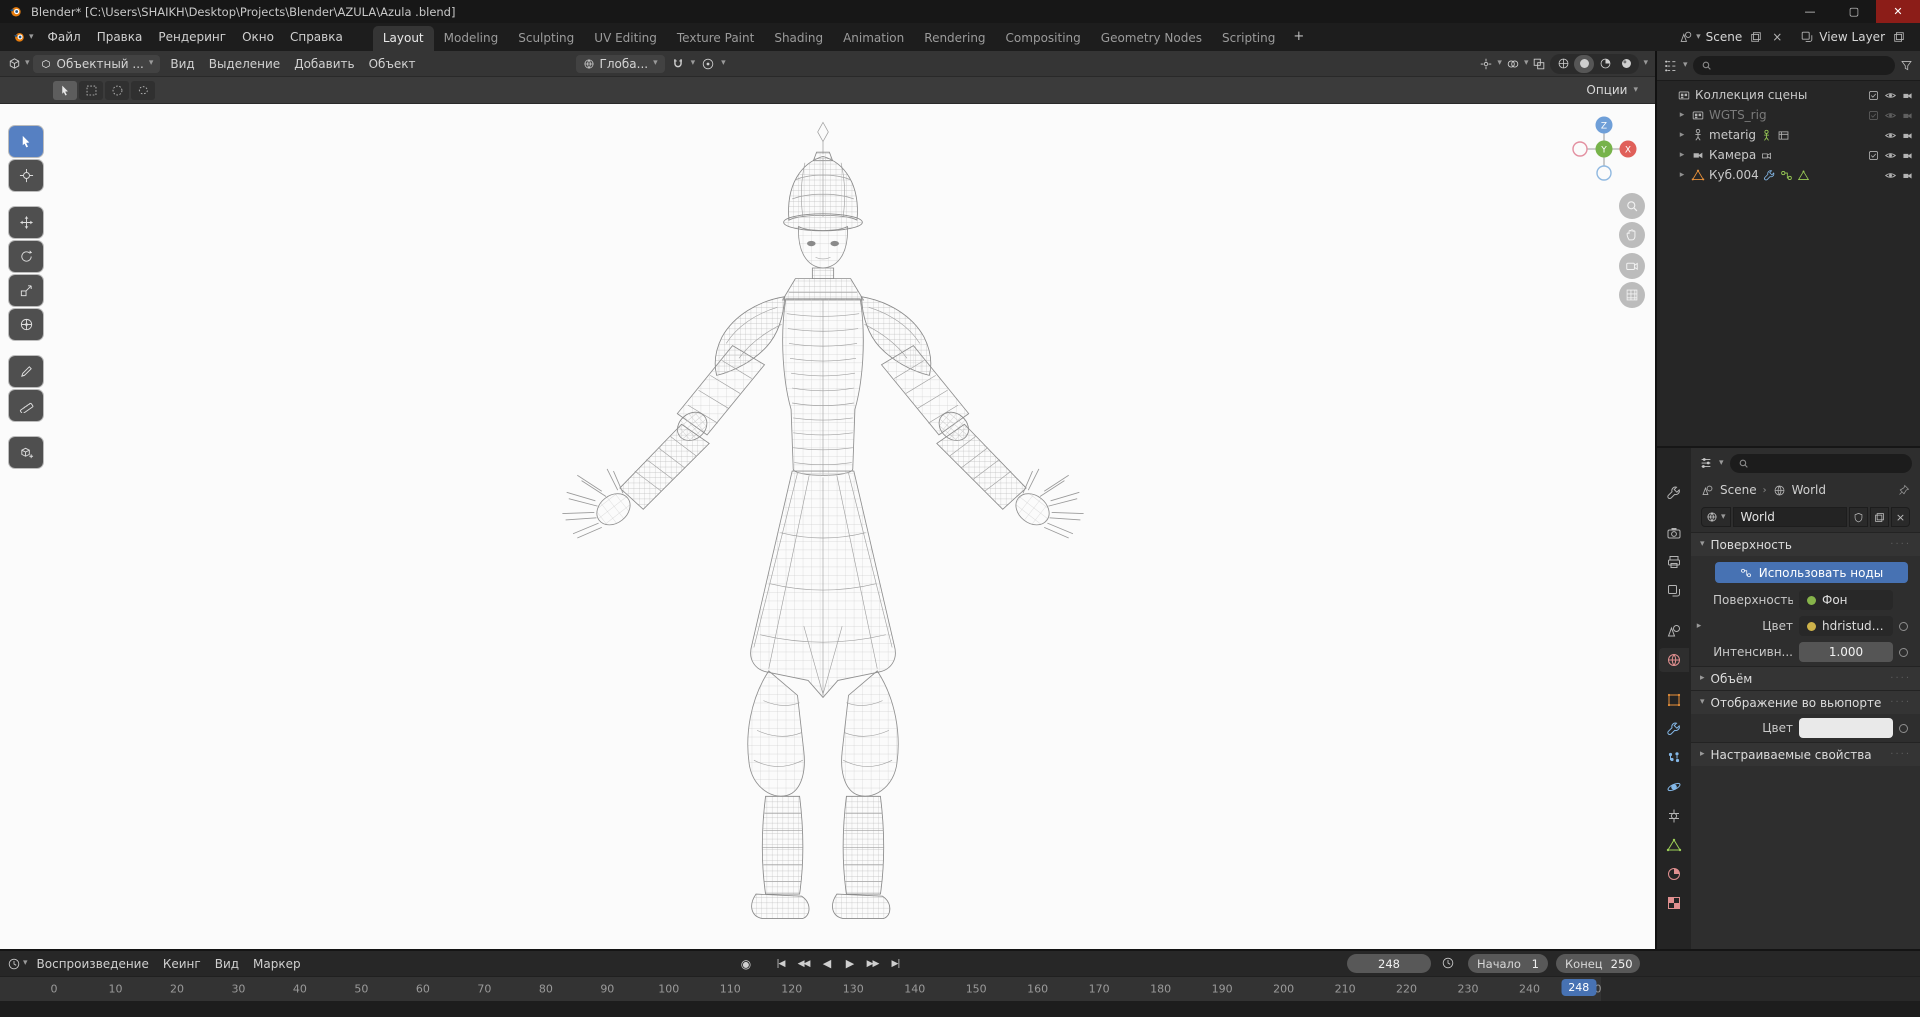  Describe the element at coordinates (93, 964) in the screenshot. I see `timeline-menu-0: Воспроизведение` at that location.